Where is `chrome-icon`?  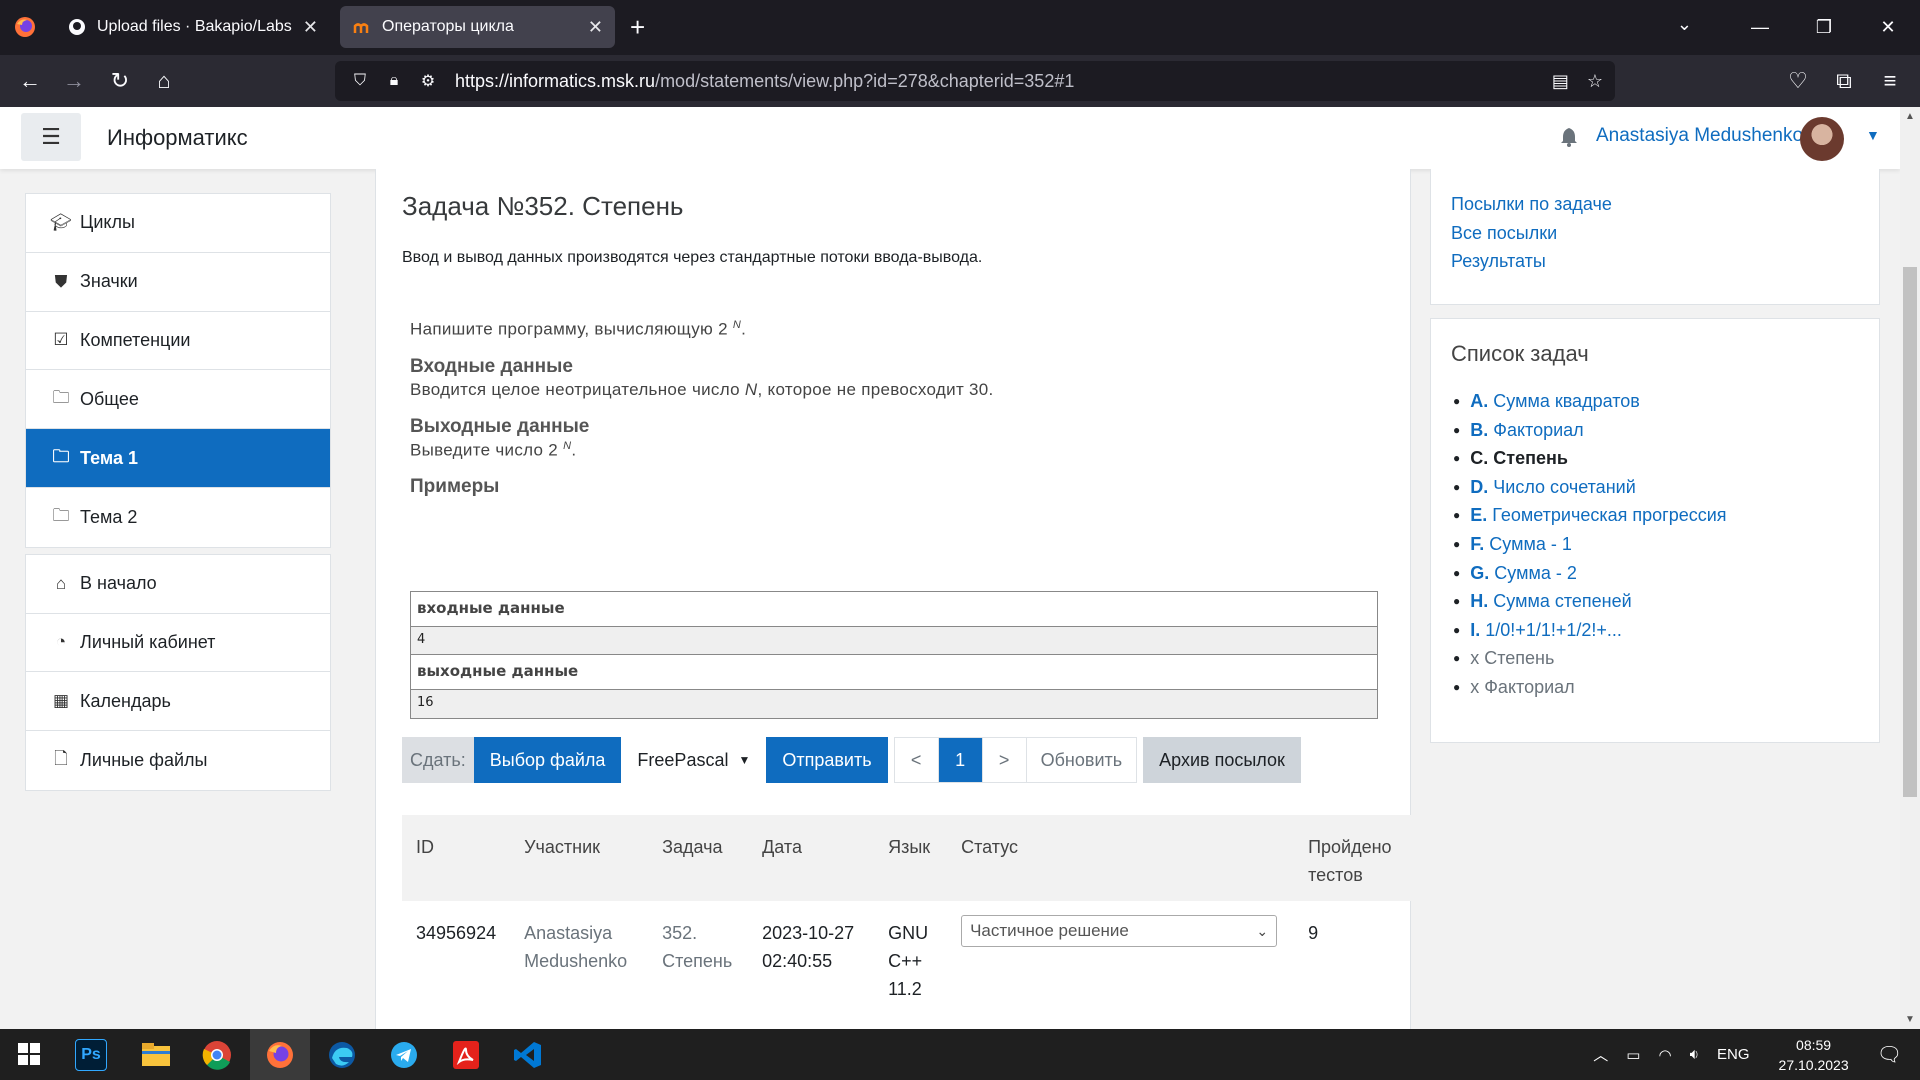 chrome-icon is located at coordinates (217, 1055).